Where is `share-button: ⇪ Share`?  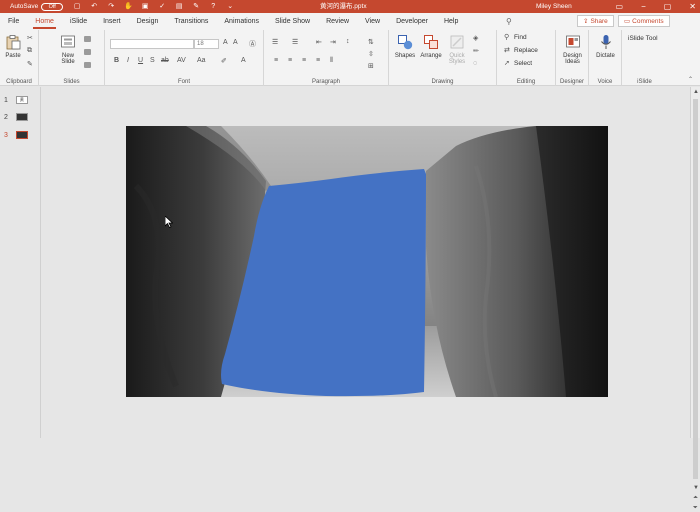 share-button: ⇪ Share is located at coordinates (595, 21).